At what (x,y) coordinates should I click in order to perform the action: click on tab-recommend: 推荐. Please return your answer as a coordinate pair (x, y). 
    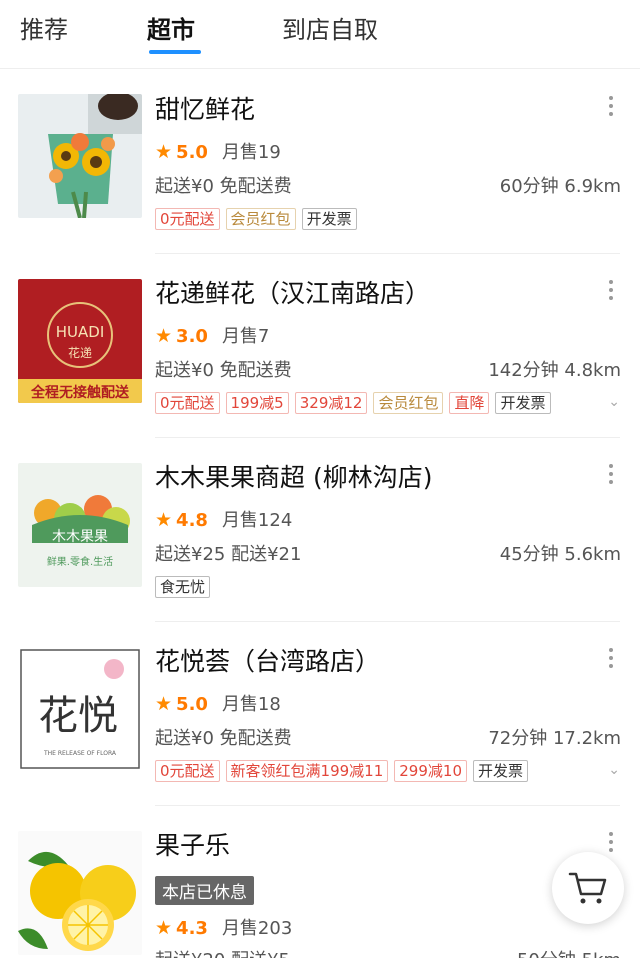
    Looking at the image, I should click on (44, 27).